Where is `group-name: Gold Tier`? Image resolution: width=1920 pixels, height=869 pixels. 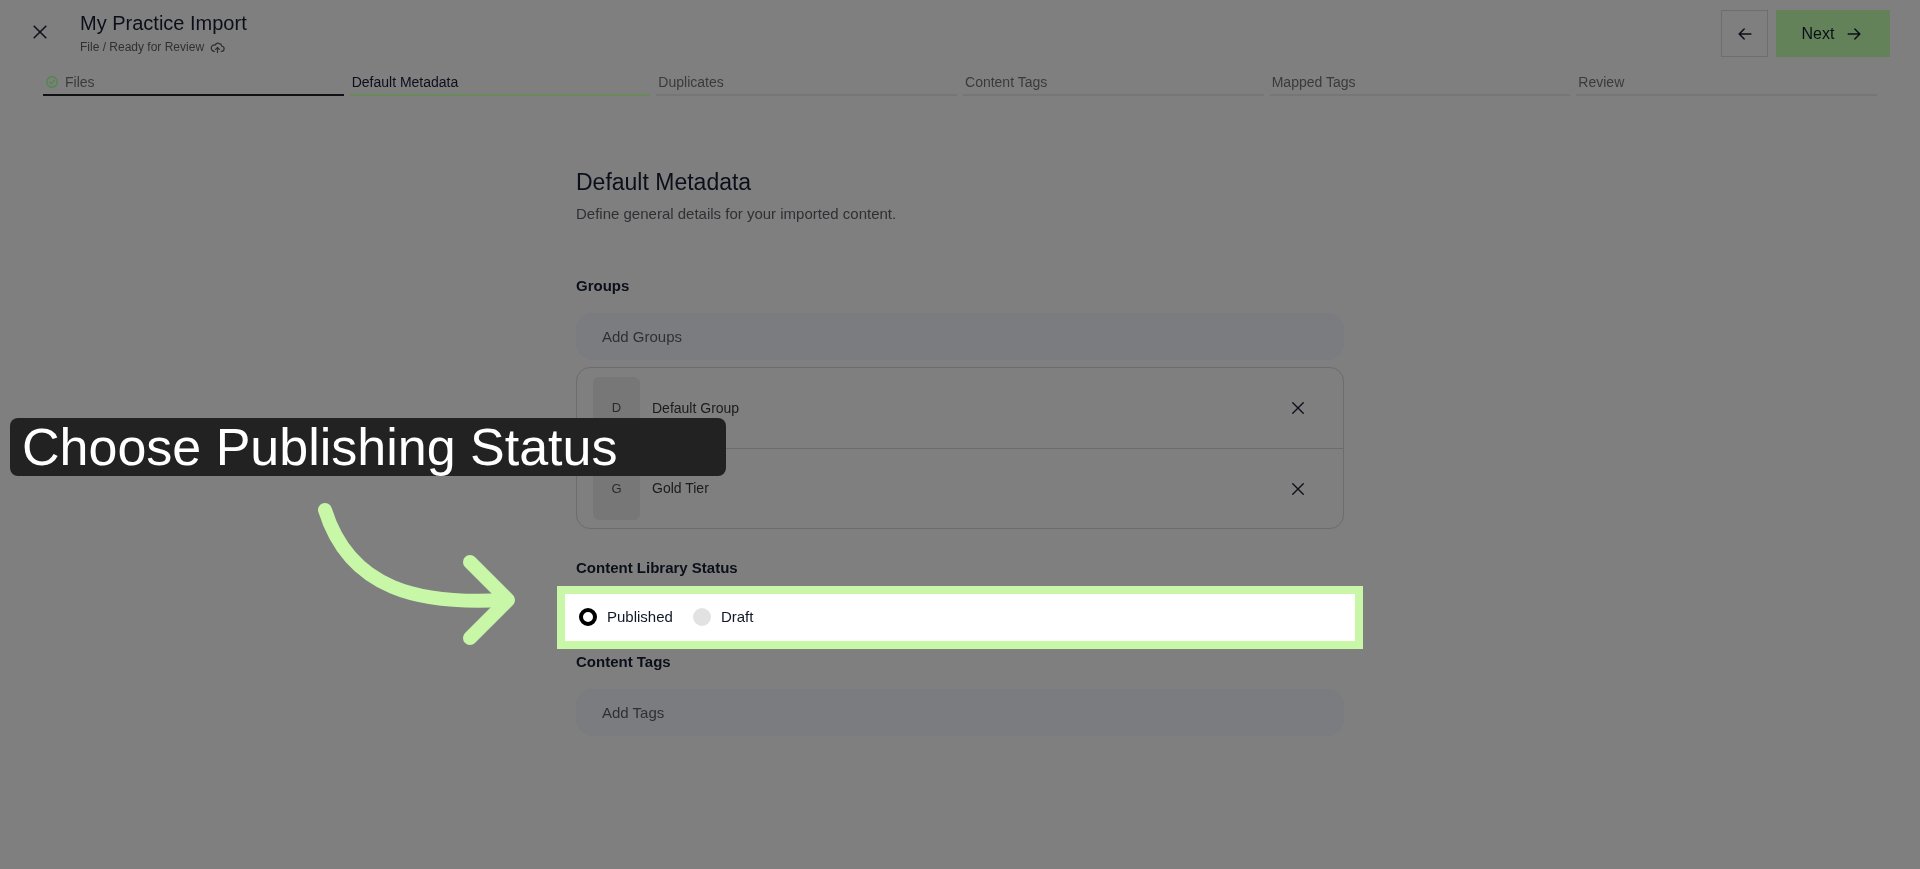
group-name: Gold Tier is located at coordinates (680, 488).